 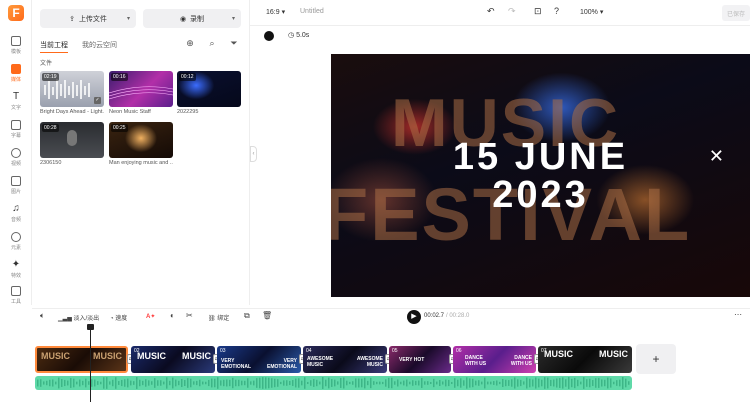 I want to click on rail-label: 视频, so click(x=15, y=164).